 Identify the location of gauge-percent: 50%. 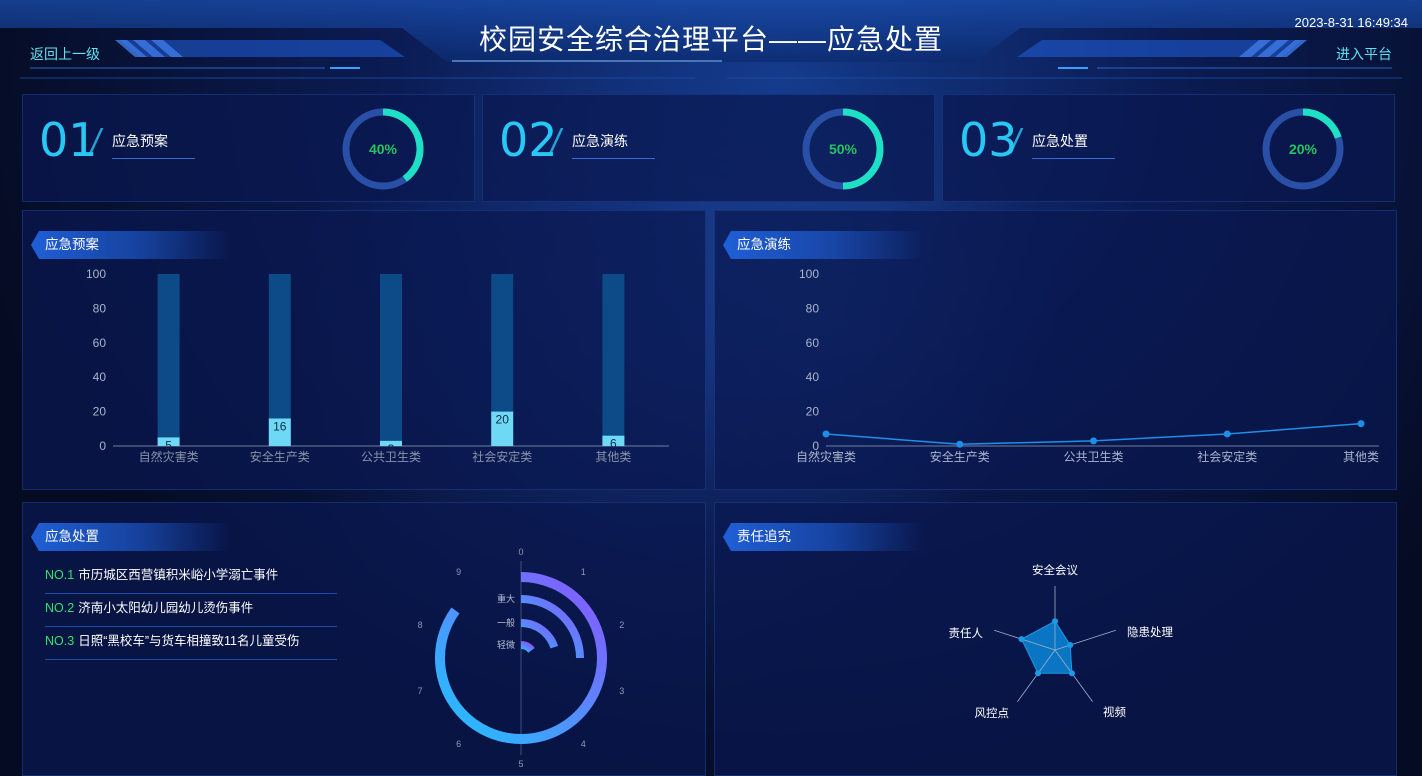
(843, 149).